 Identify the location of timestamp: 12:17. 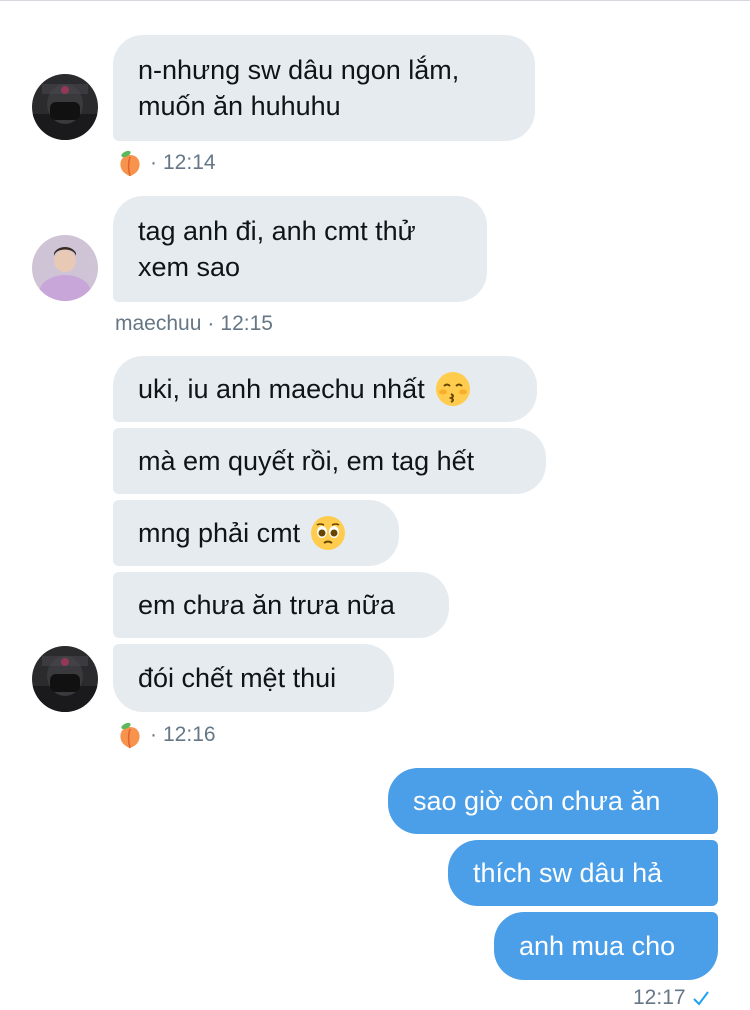
(659, 997).